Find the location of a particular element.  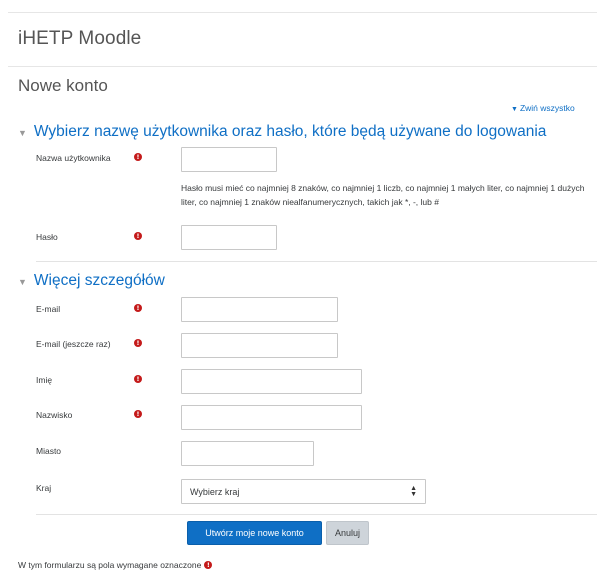

page-title: Nowe konto is located at coordinates (63, 85).